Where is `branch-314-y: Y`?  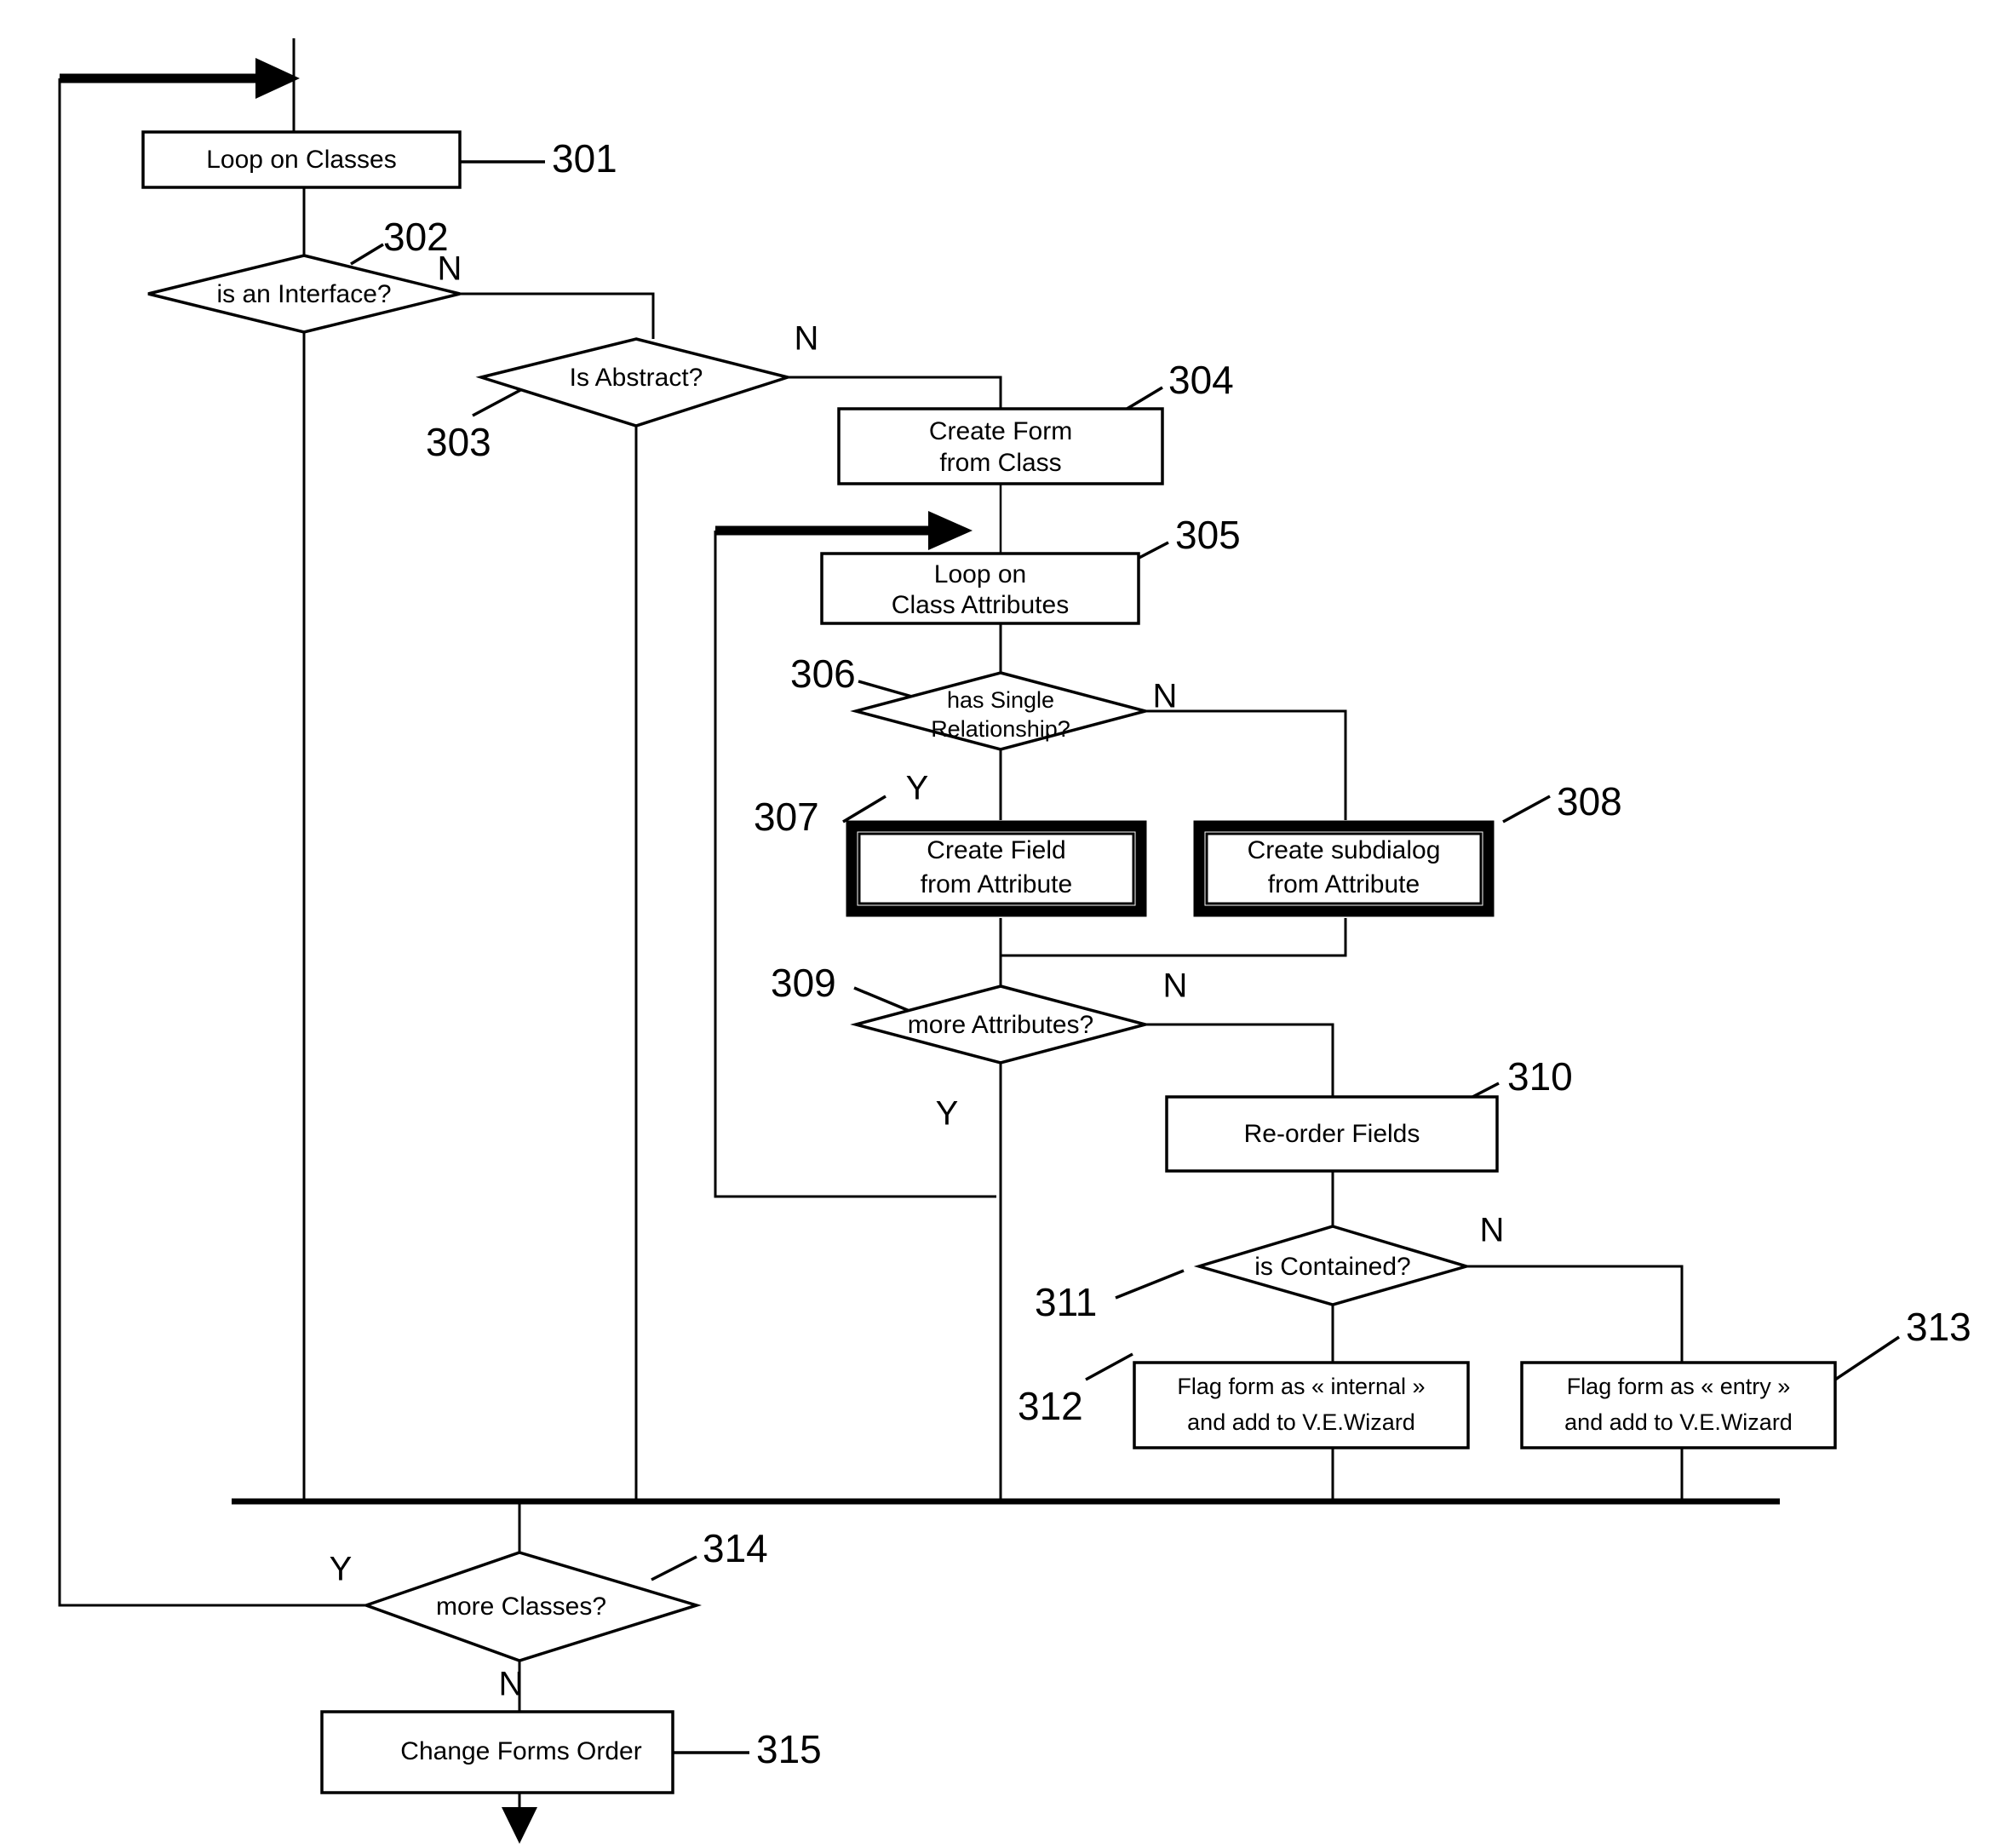
branch-314-y: Y is located at coordinates (341, 1569).